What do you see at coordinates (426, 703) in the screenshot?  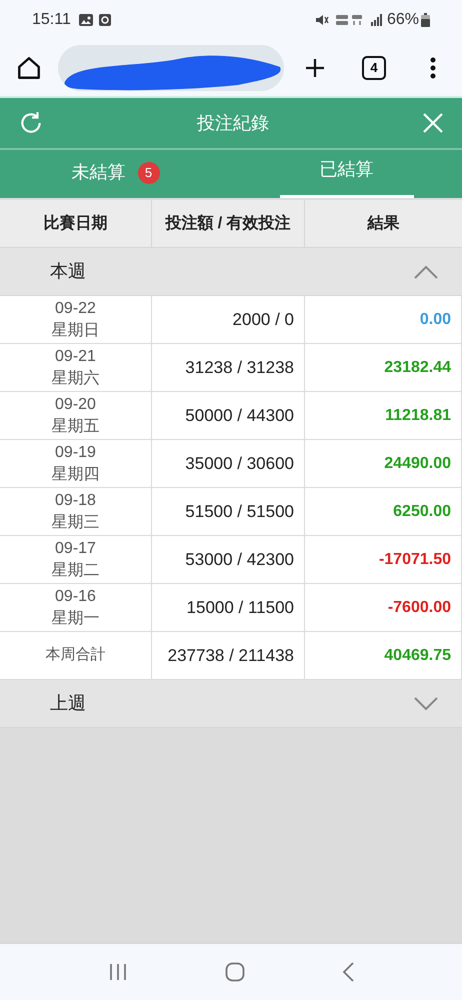 I see `chevron-down-icon` at bounding box center [426, 703].